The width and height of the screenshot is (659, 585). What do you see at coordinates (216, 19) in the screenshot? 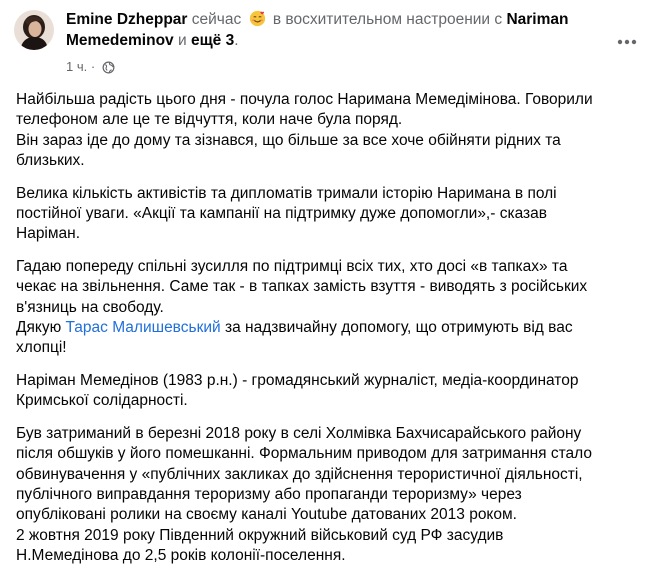
I see `inline-time: сейчас` at bounding box center [216, 19].